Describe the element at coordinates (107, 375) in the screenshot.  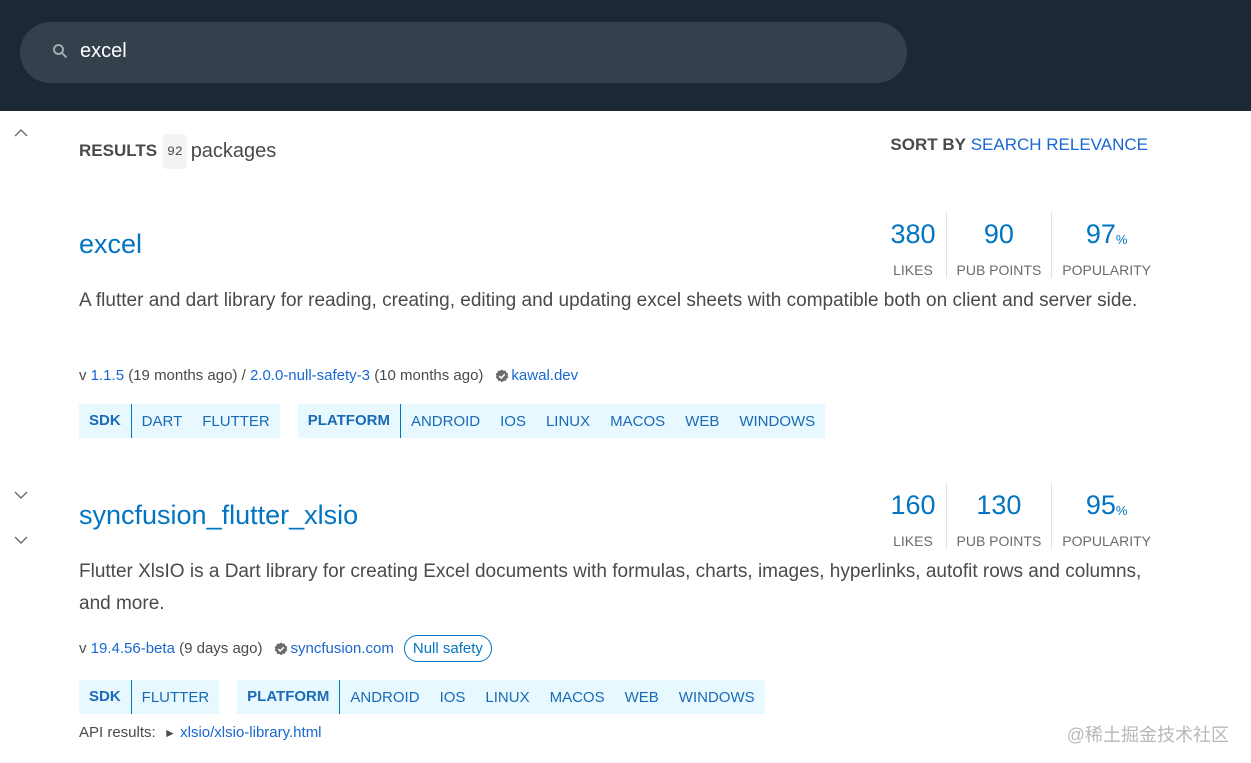
I see `version-link: 1.1.5` at that location.